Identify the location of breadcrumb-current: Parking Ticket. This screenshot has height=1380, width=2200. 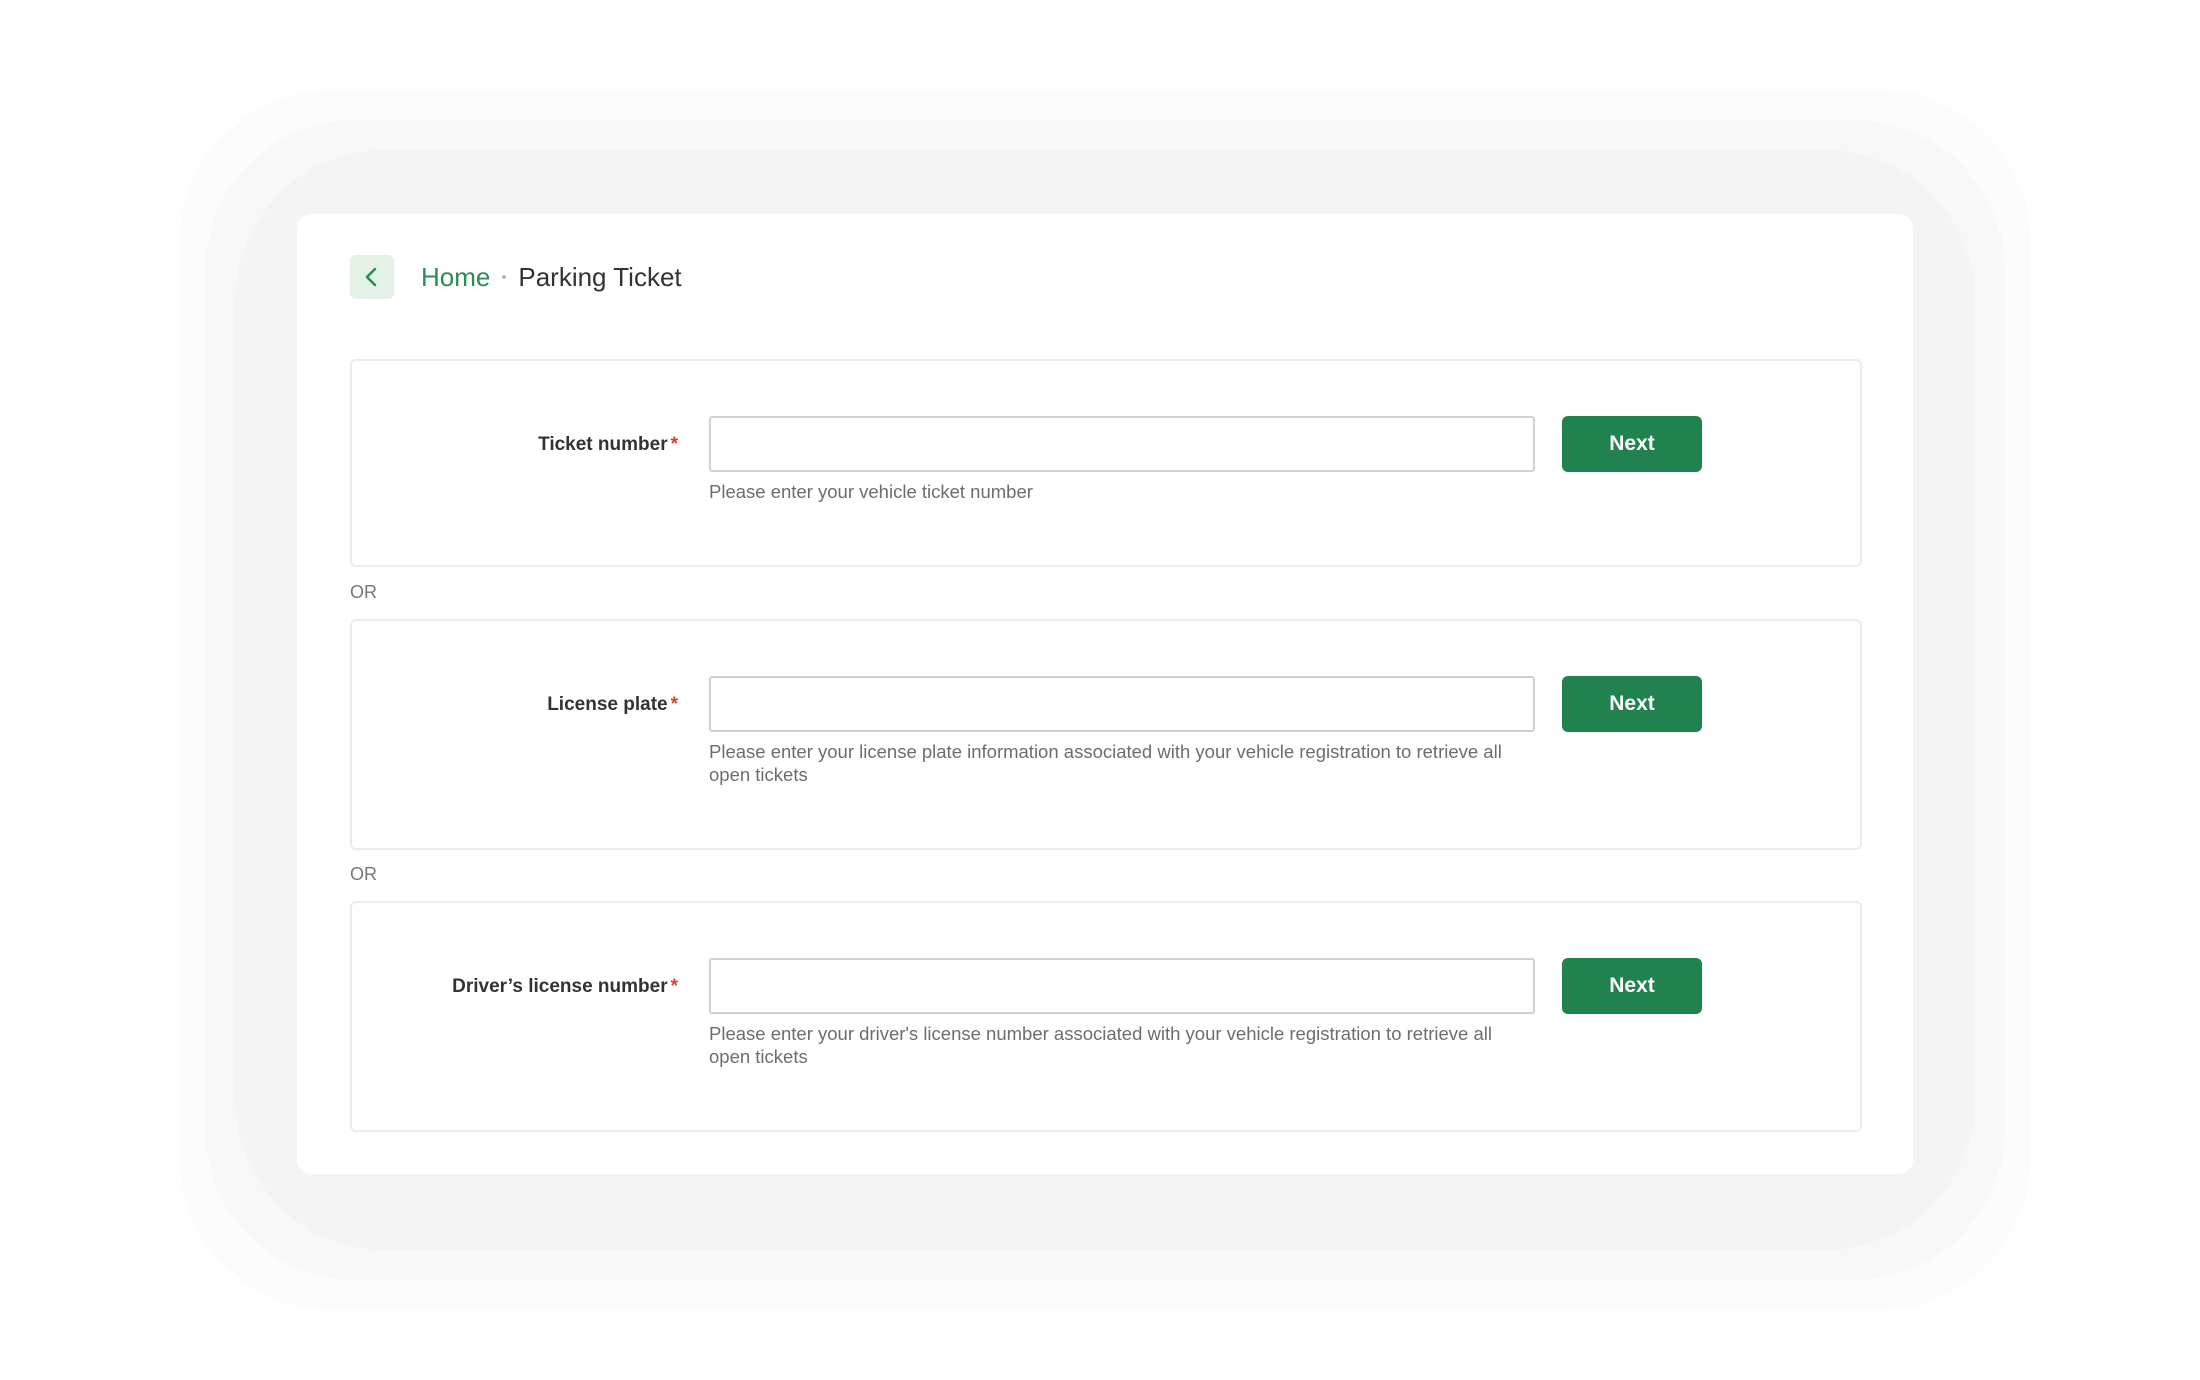
(600, 276).